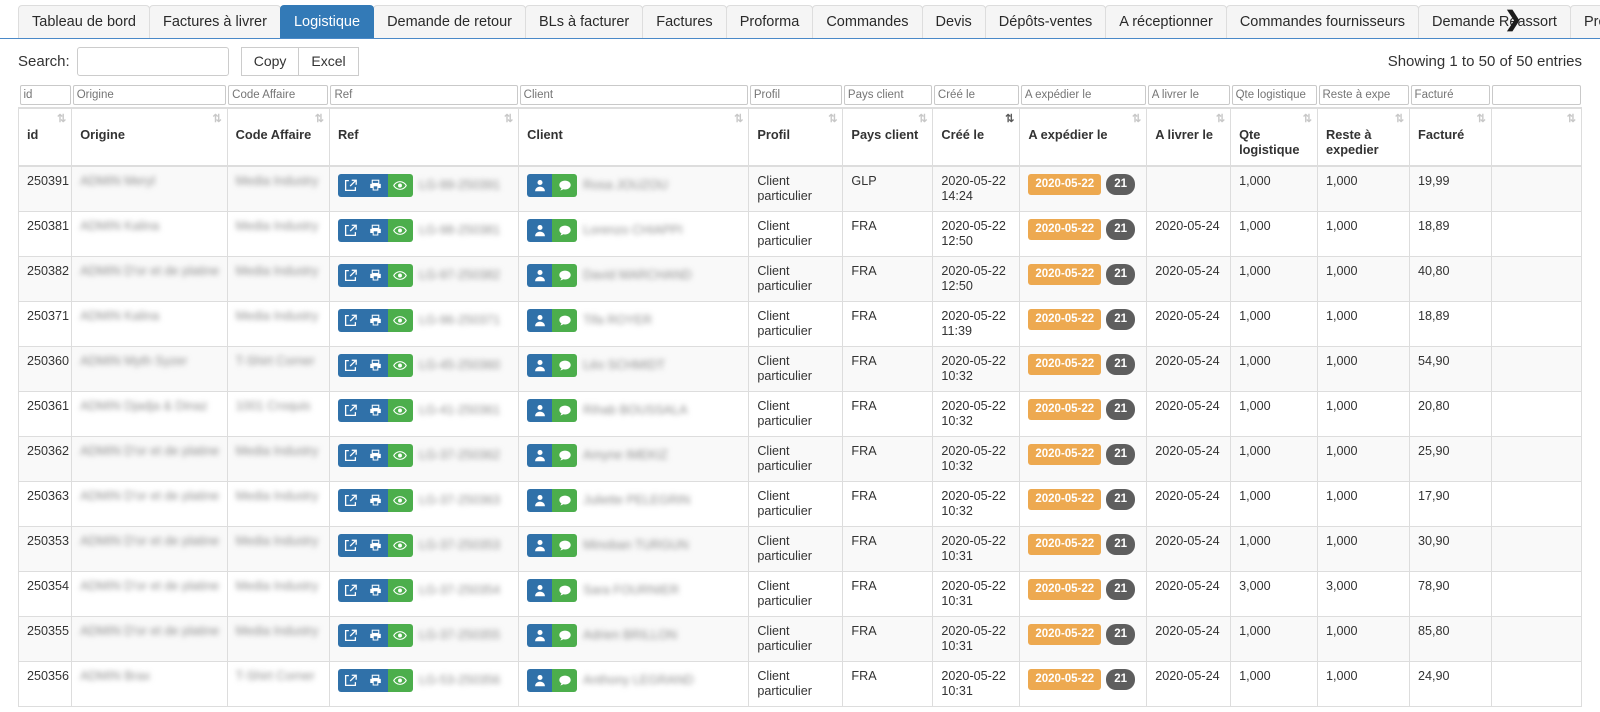 Image resolution: width=1600 pixels, height=712 pixels. I want to click on tab-a-r-ceptionner: A réceptionner, so click(1166, 21).